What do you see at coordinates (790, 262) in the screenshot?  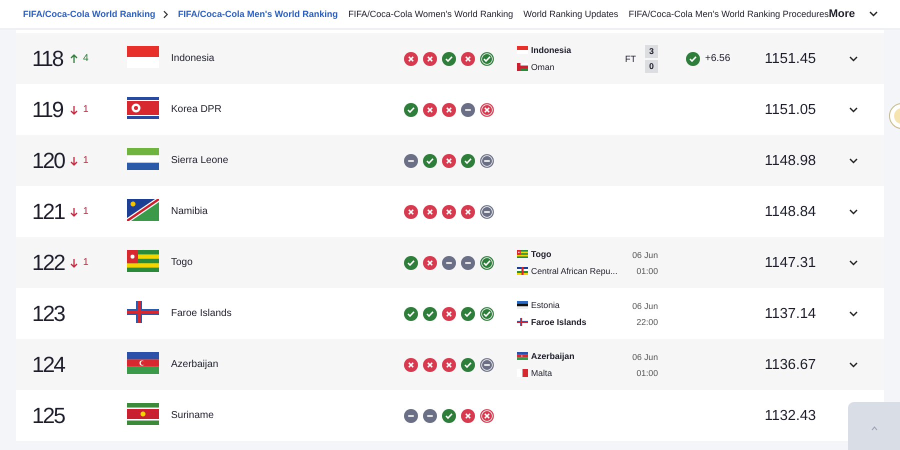 I see `total-points: 1147.31` at bounding box center [790, 262].